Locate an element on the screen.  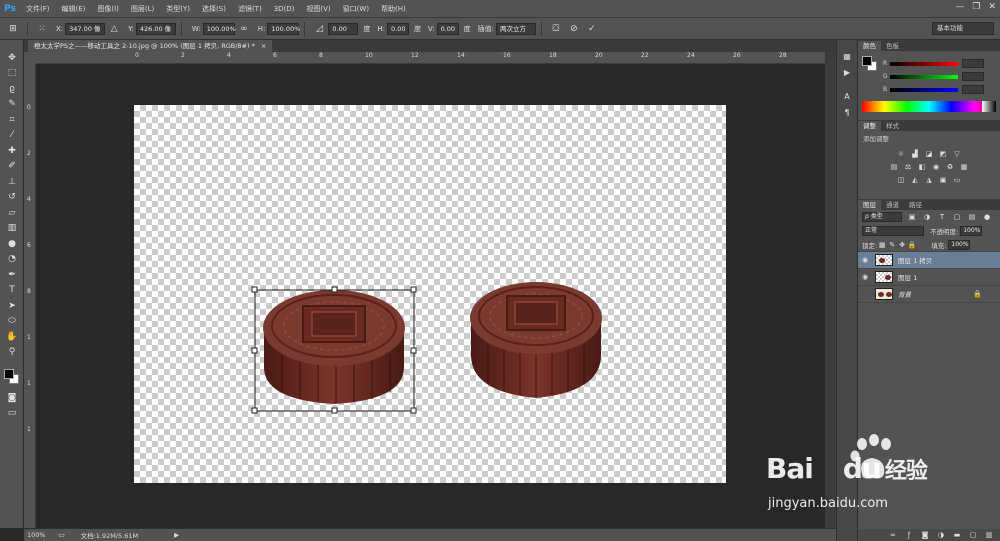
filter-toggle-icon: ● is located at coordinates (987, 217).